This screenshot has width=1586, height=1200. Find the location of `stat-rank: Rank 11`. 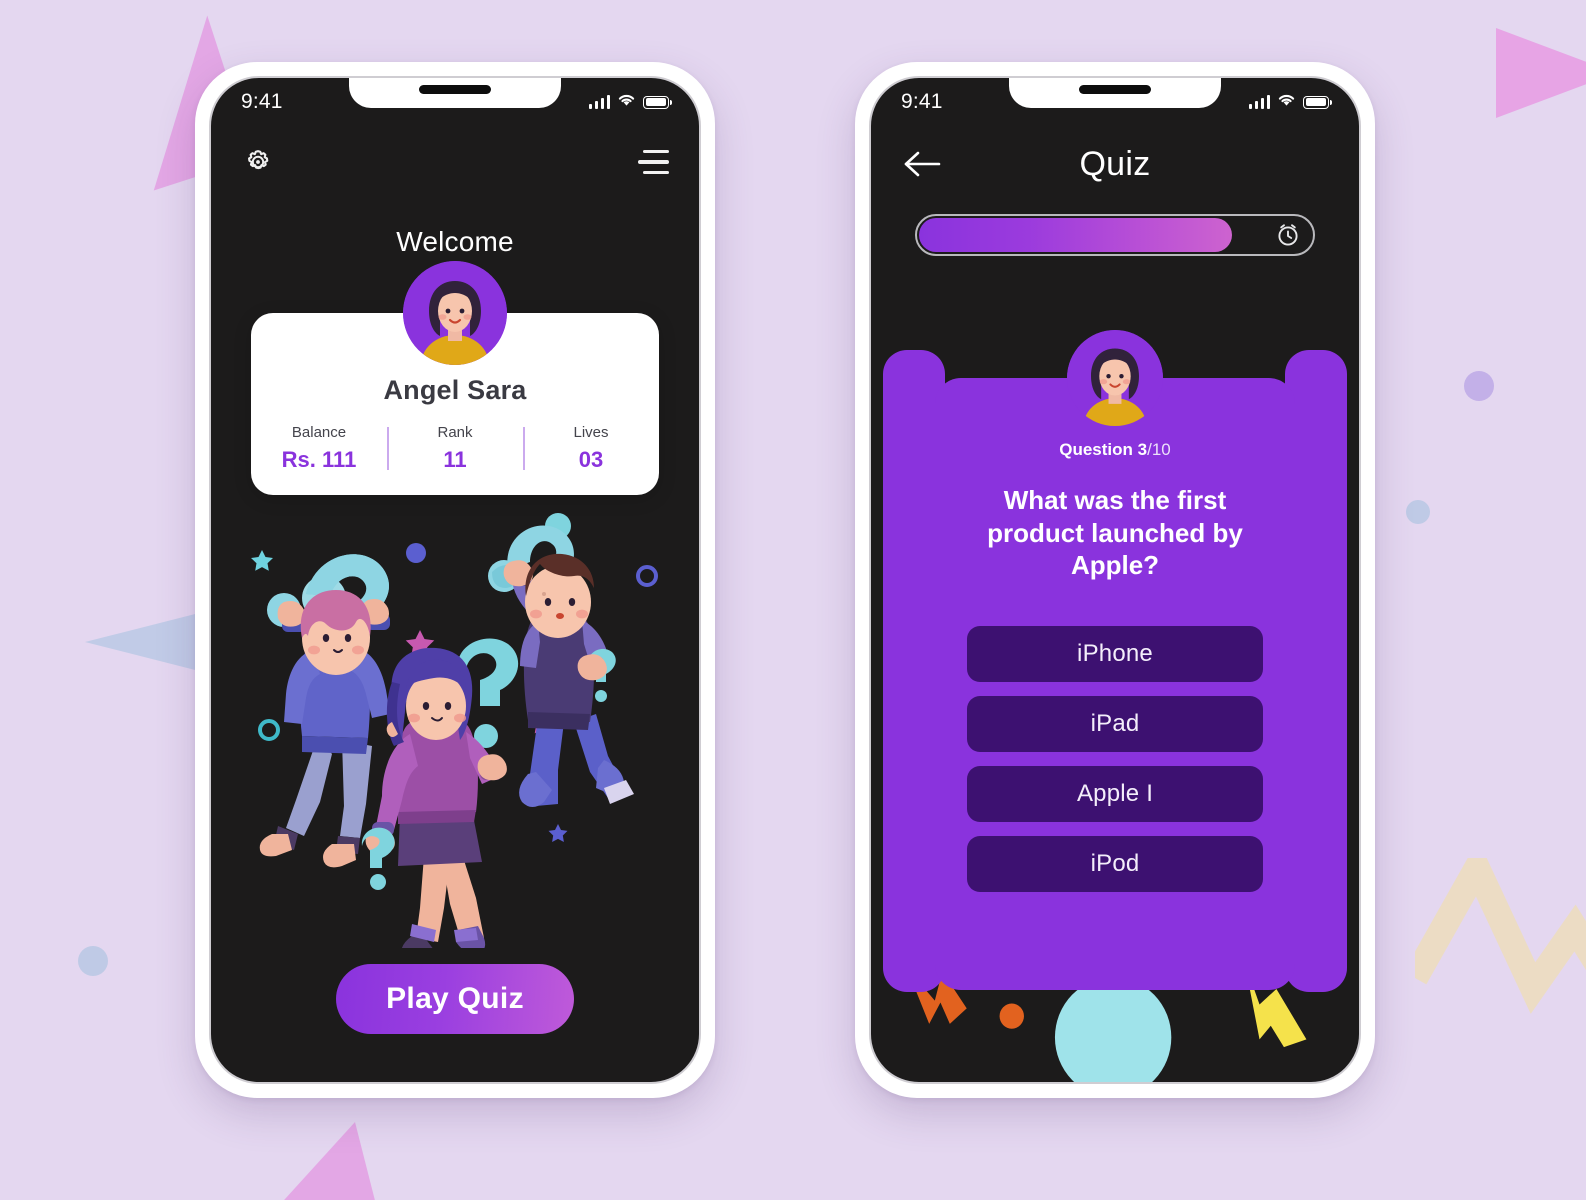

stat-rank: Rank 11 is located at coordinates (455, 448).